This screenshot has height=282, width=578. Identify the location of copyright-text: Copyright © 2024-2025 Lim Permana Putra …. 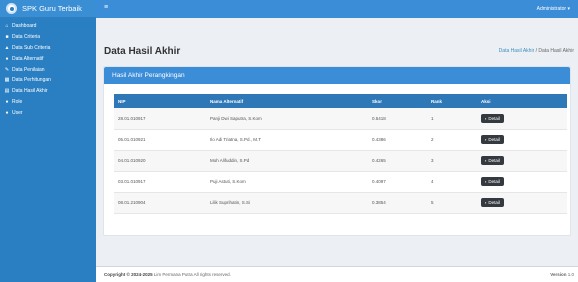
(167, 274).